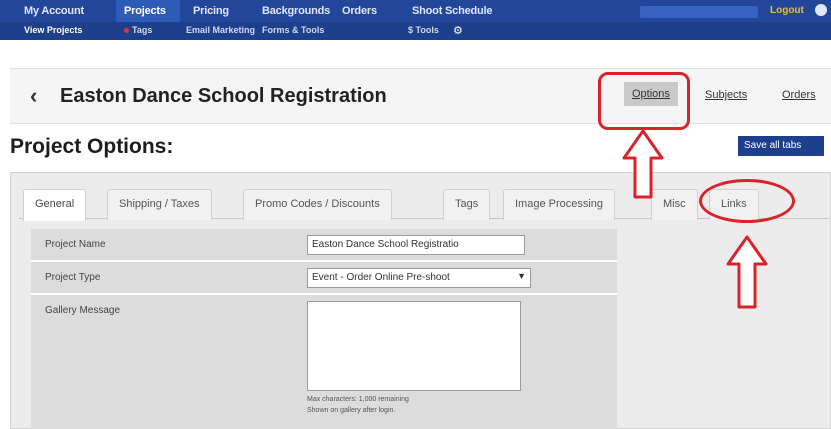 This screenshot has height=429, width=831. What do you see at coordinates (416, 245) in the screenshot?
I see `project-name-input: Easton Dance School Registratio` at bounding box center [416, 245].